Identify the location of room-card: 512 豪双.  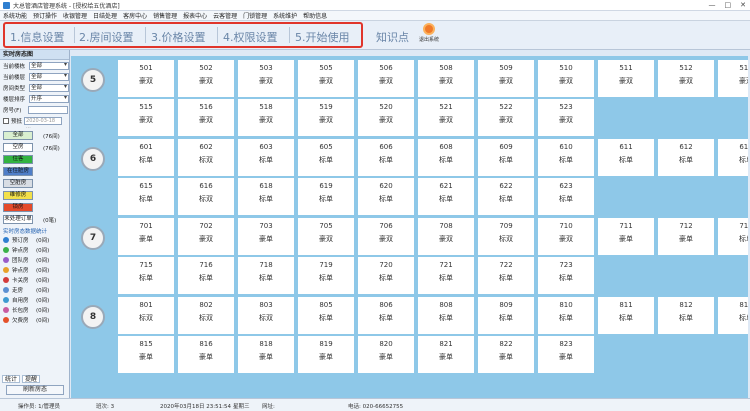
(686, 78).